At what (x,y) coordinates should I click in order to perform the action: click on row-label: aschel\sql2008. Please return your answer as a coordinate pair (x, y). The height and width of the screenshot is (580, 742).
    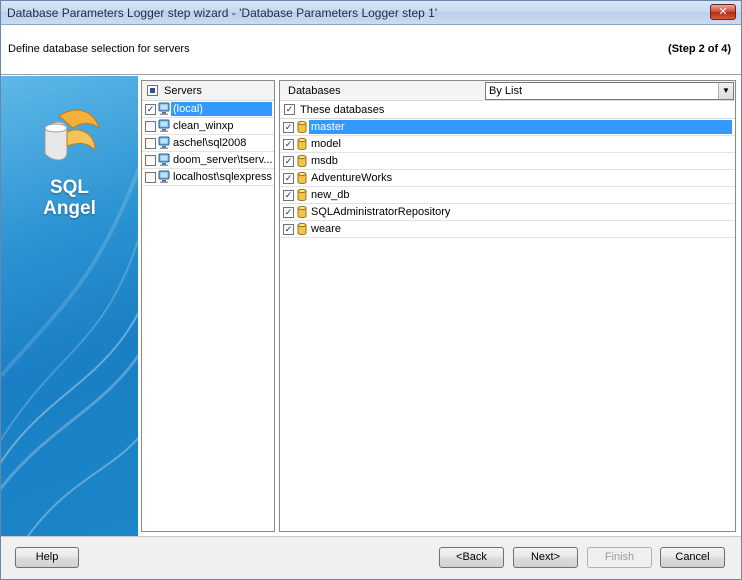
    Looking at the image, I should click on (210, 143).